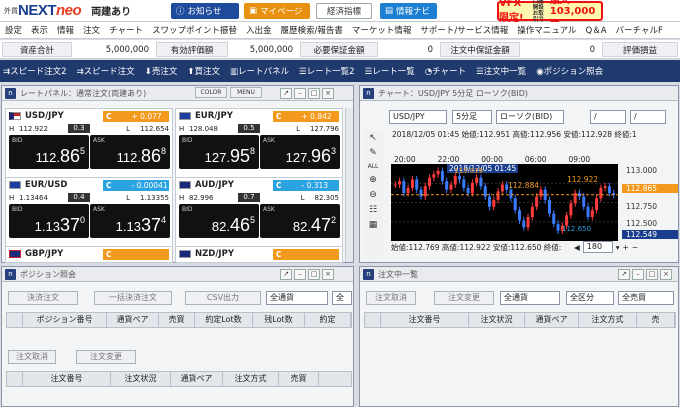  I want to click on bid-button: BID 112.865, so click(49, 152).